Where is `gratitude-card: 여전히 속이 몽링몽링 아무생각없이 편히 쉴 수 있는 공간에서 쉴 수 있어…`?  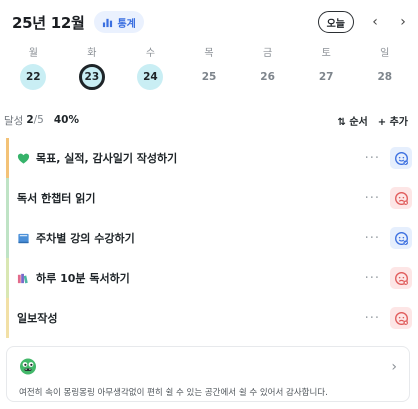
gratitude-card: 여전히 속이 몽링몽링 아무생각없이 편히 쉴 수 있는 공간에서 쉴 수 있어… is located at coordinates (208, 374).